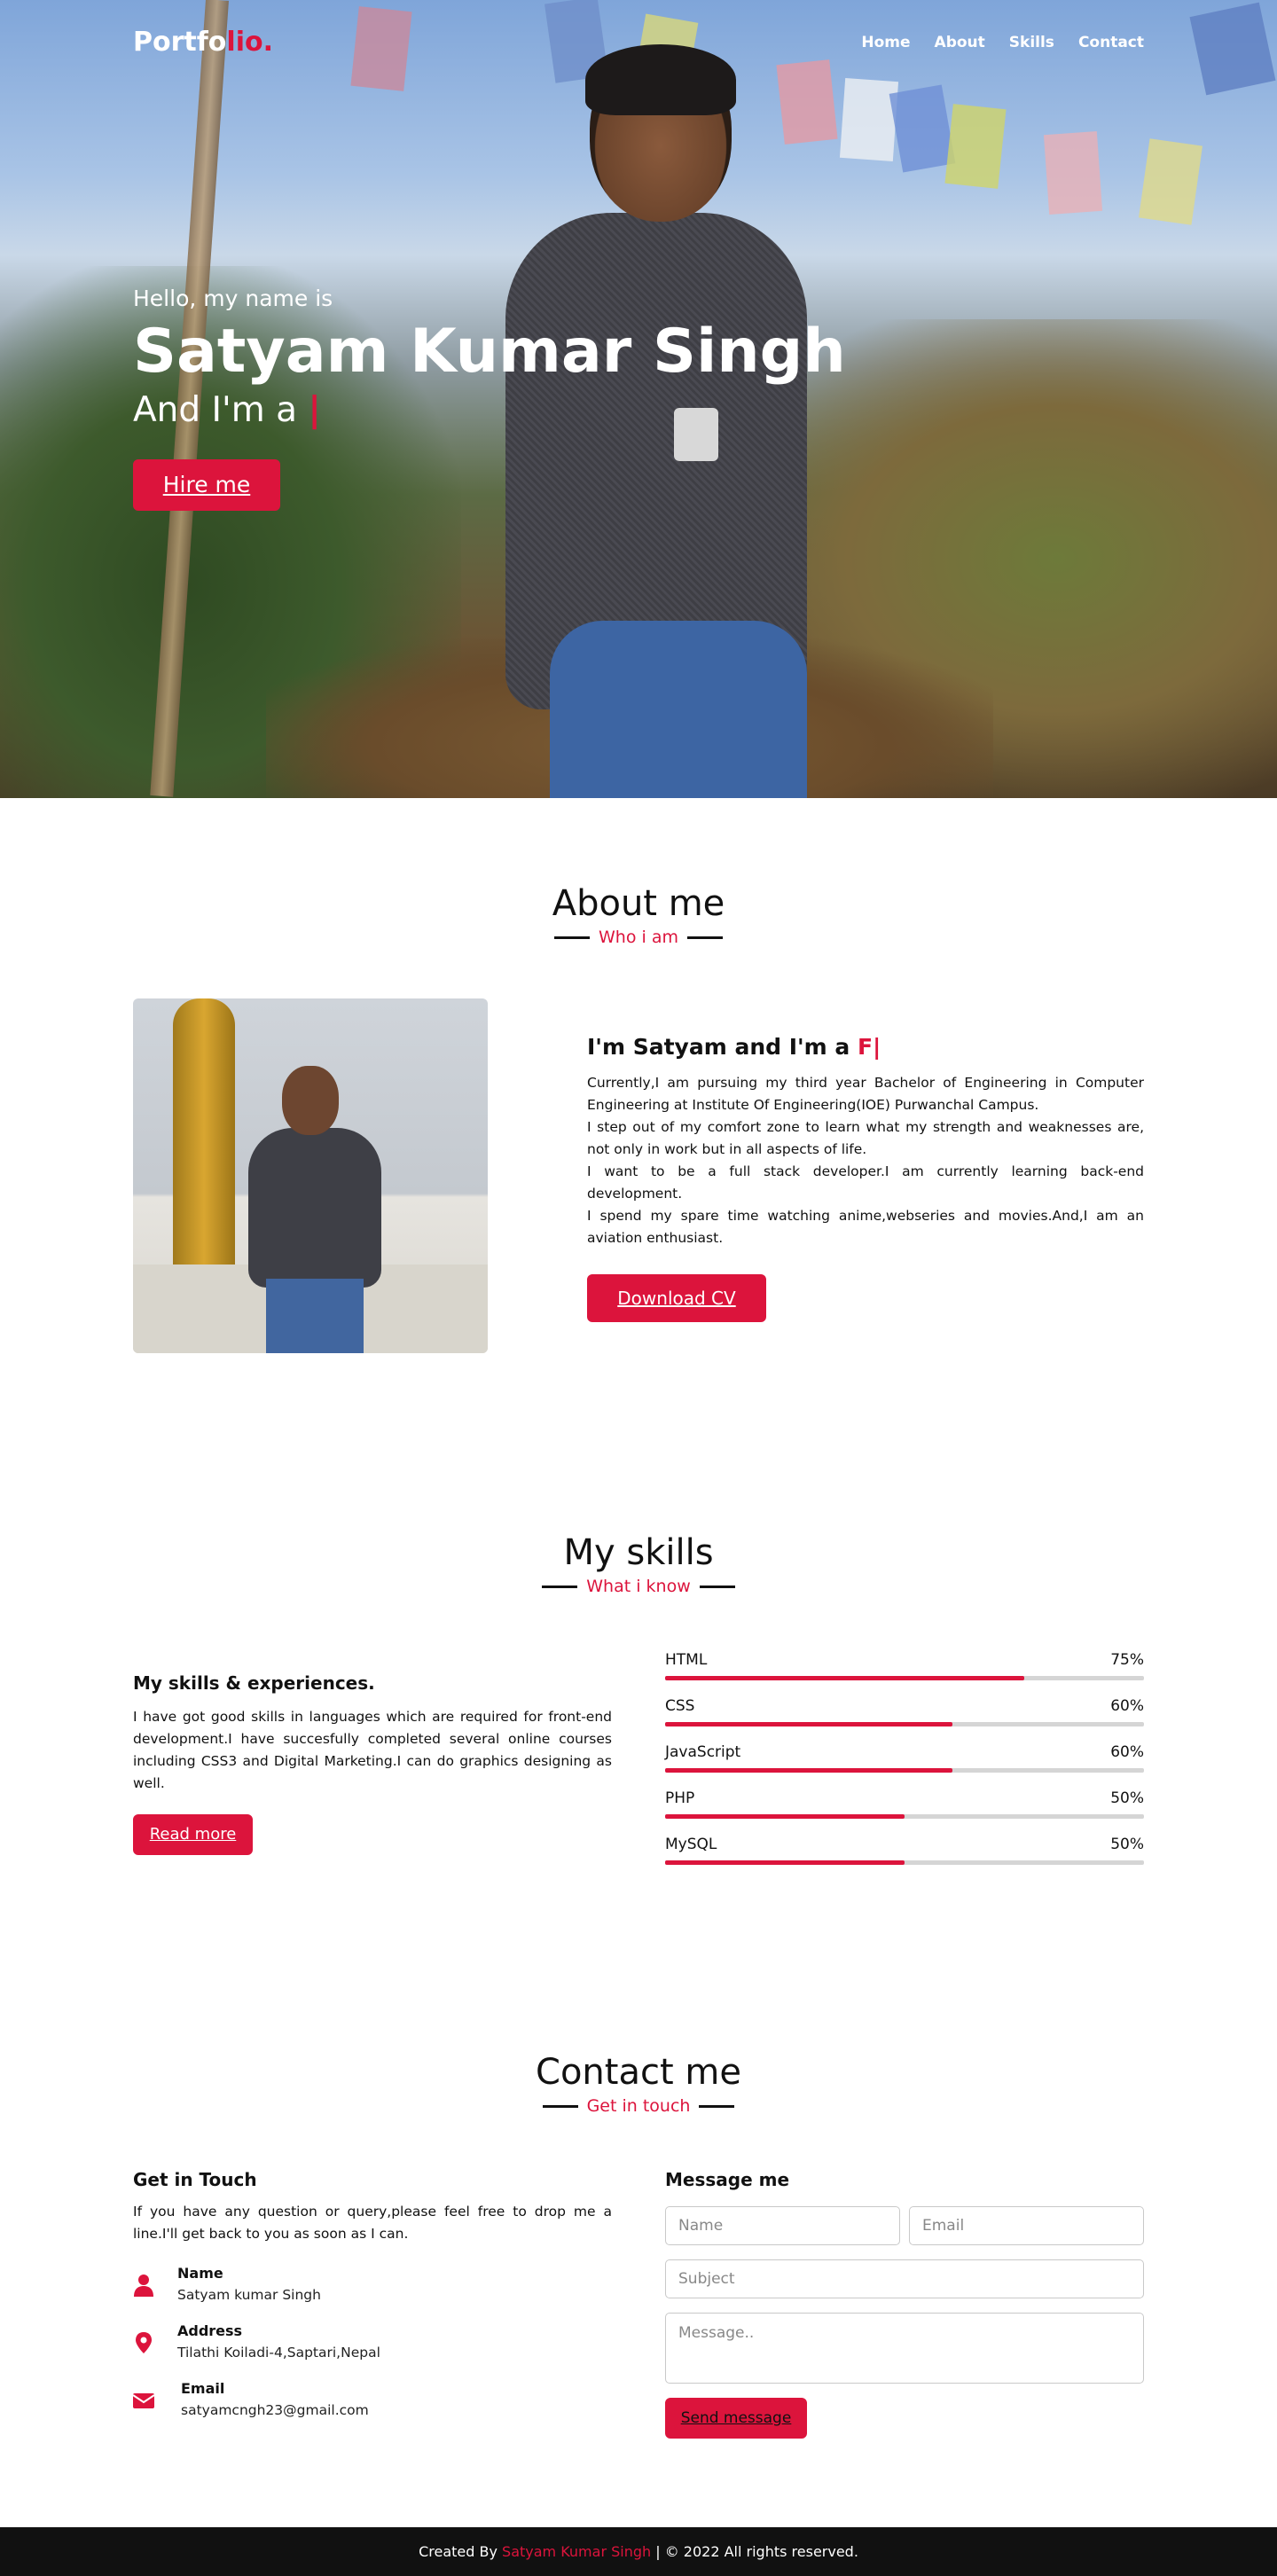 The width and height of the screenshot is (1277, 2576). Describe the element at coordinates (458, 2551) in the screenshot. I see `footer-prefix: Created By` at that location.